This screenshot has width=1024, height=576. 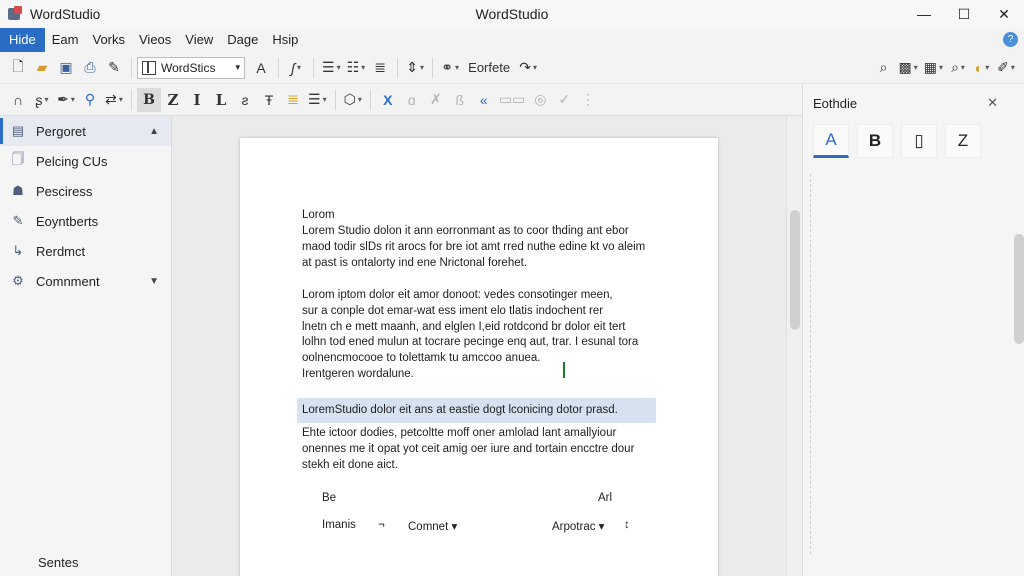 What do you see at coordinates (108, 40) in the screenshot?
I see `menu-vorks: Vorks` at bounding box center [108, 40].